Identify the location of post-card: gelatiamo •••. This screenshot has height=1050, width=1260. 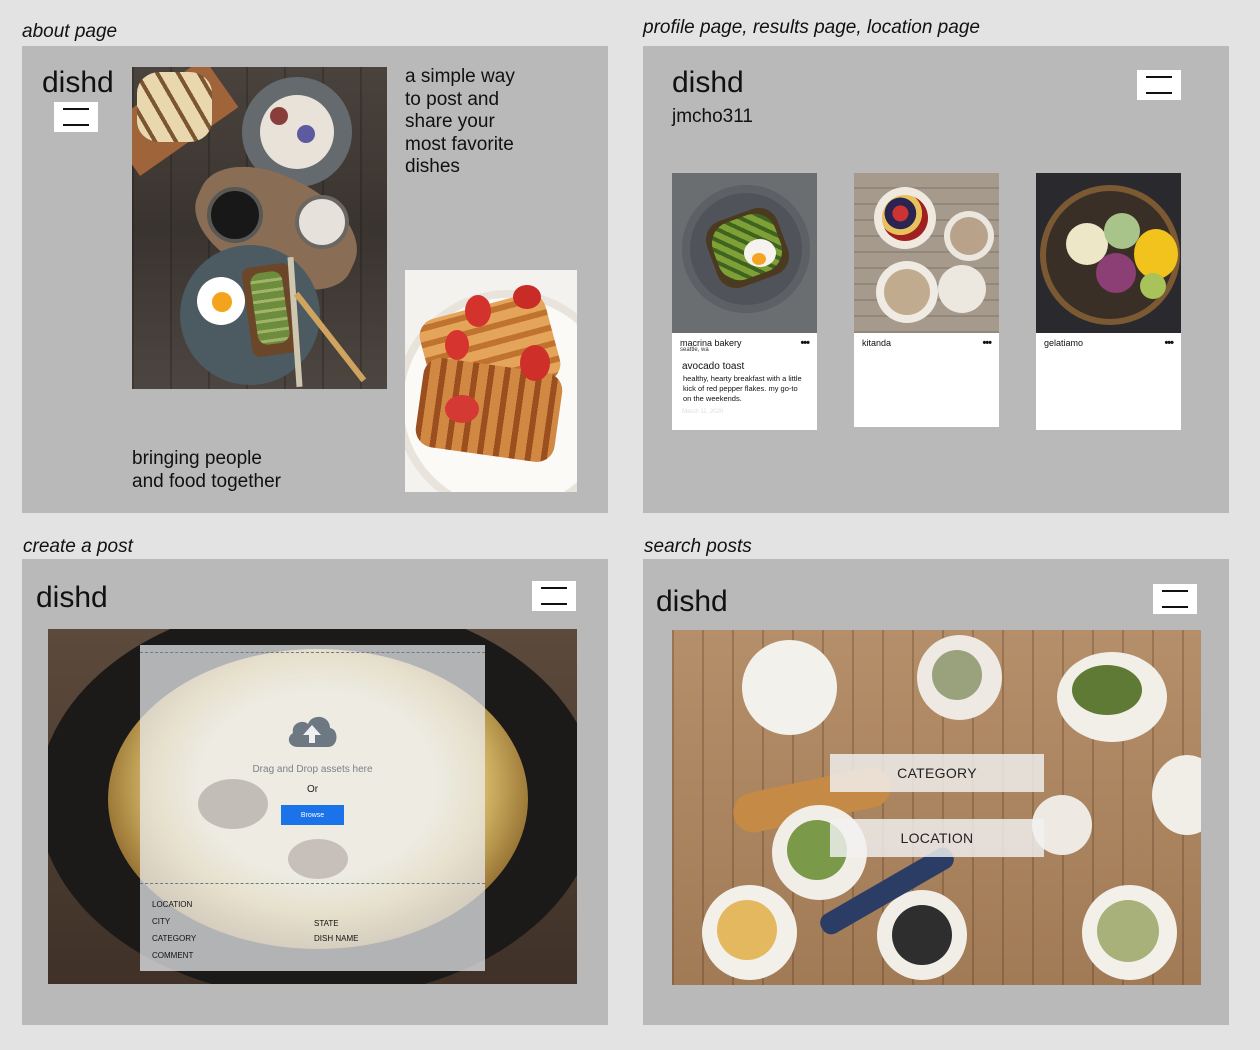
(1108, 301).